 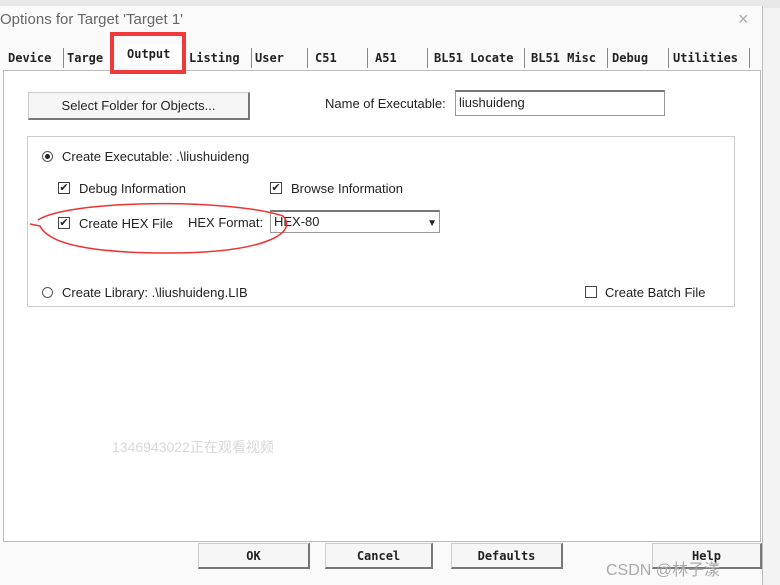 What do you see at coordinates (432, 223) in the screenshot?
I see `chevron-down-icon: ▼` at bounding box center [432, 223].